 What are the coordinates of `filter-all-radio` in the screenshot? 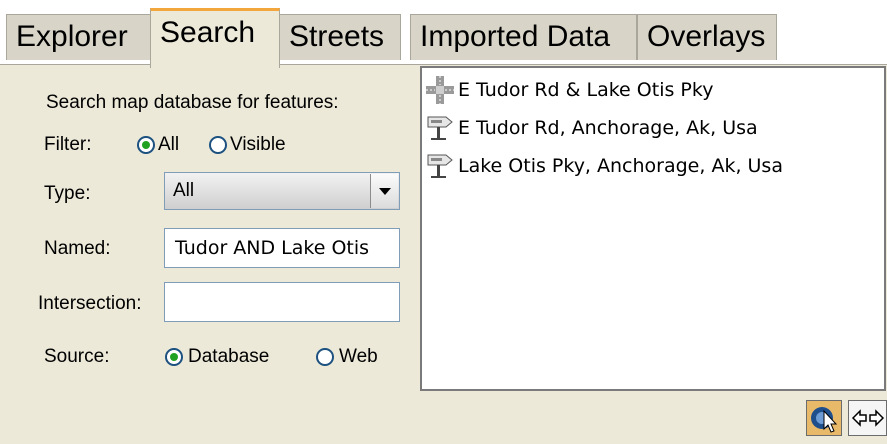 It's located at (146, 145).